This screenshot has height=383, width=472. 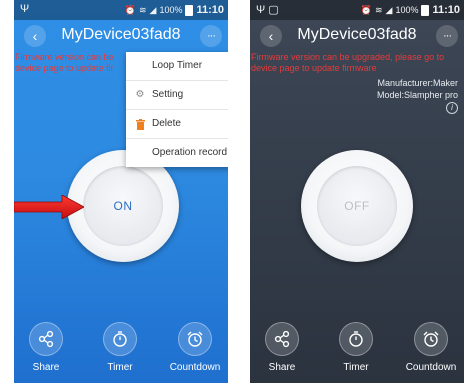 I want to click on firmware-warning-line-2: device page to update firmware, so click(x=314, y=68).